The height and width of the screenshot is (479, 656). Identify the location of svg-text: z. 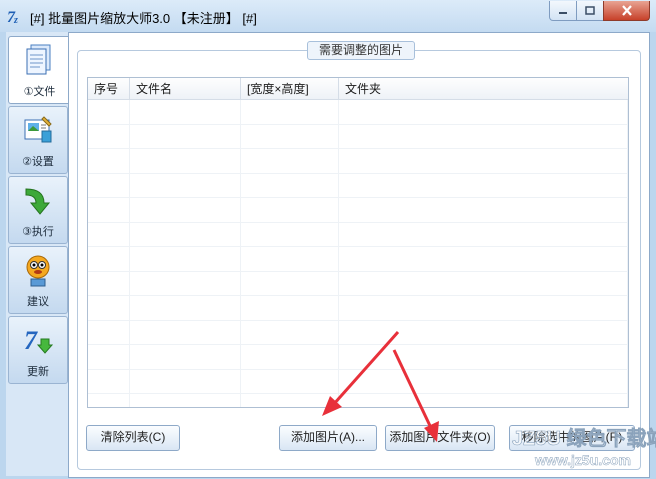
(15, 20).